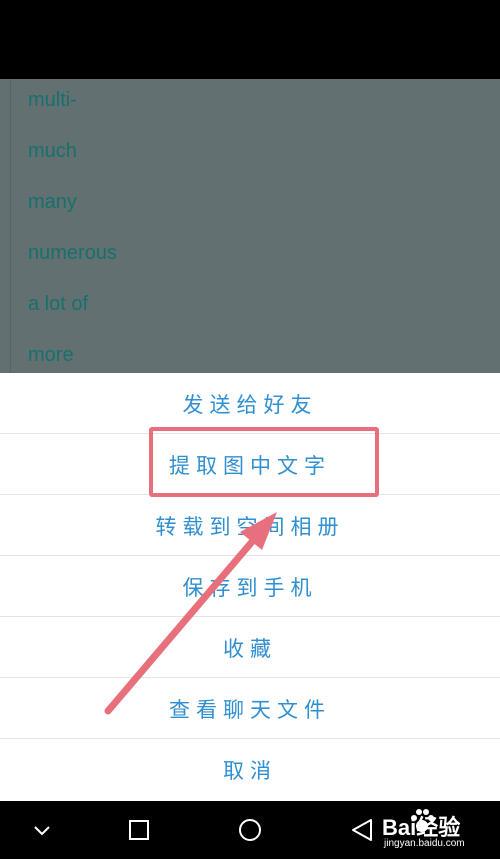 Image resolution: width=500 pixels, height=859 pixels. What do you see at coordinates (52, 202) in the screenshot?
I see `word-item: many` at bounding box center [52, 202].